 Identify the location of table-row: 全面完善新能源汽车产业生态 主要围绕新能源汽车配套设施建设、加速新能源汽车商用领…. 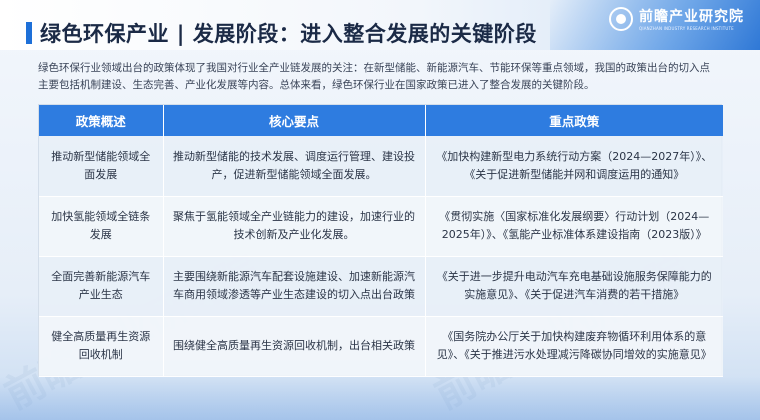
(381, 286).